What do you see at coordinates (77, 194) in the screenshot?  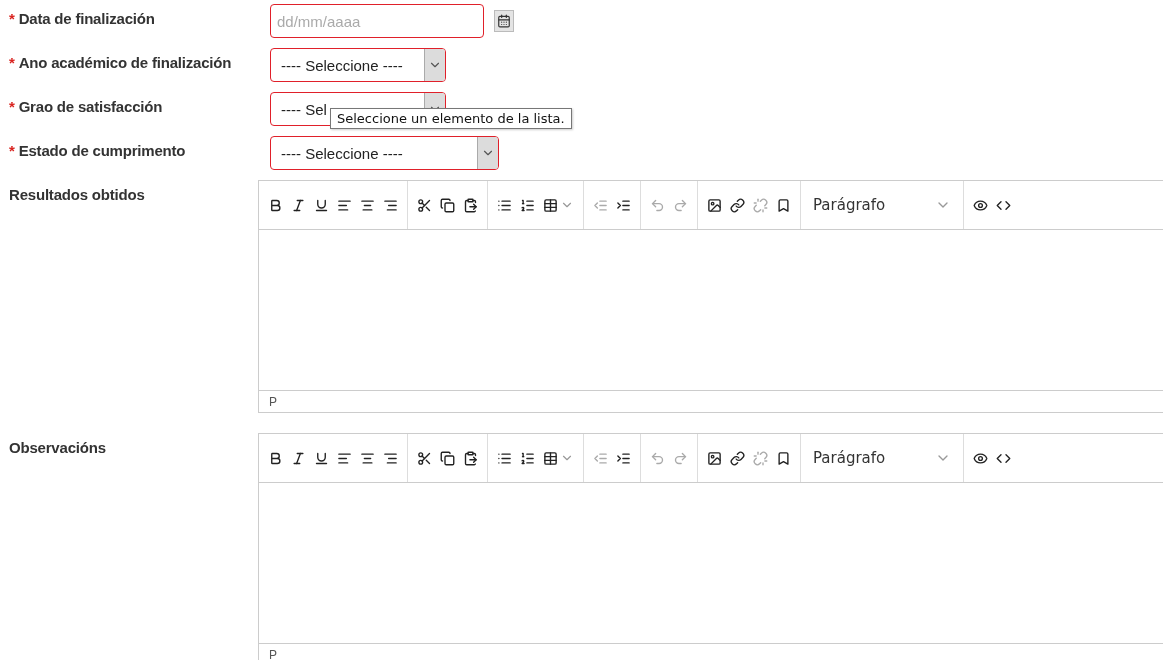 I see `field-label: Resultados obtidos` at bounding box center [77, 194].